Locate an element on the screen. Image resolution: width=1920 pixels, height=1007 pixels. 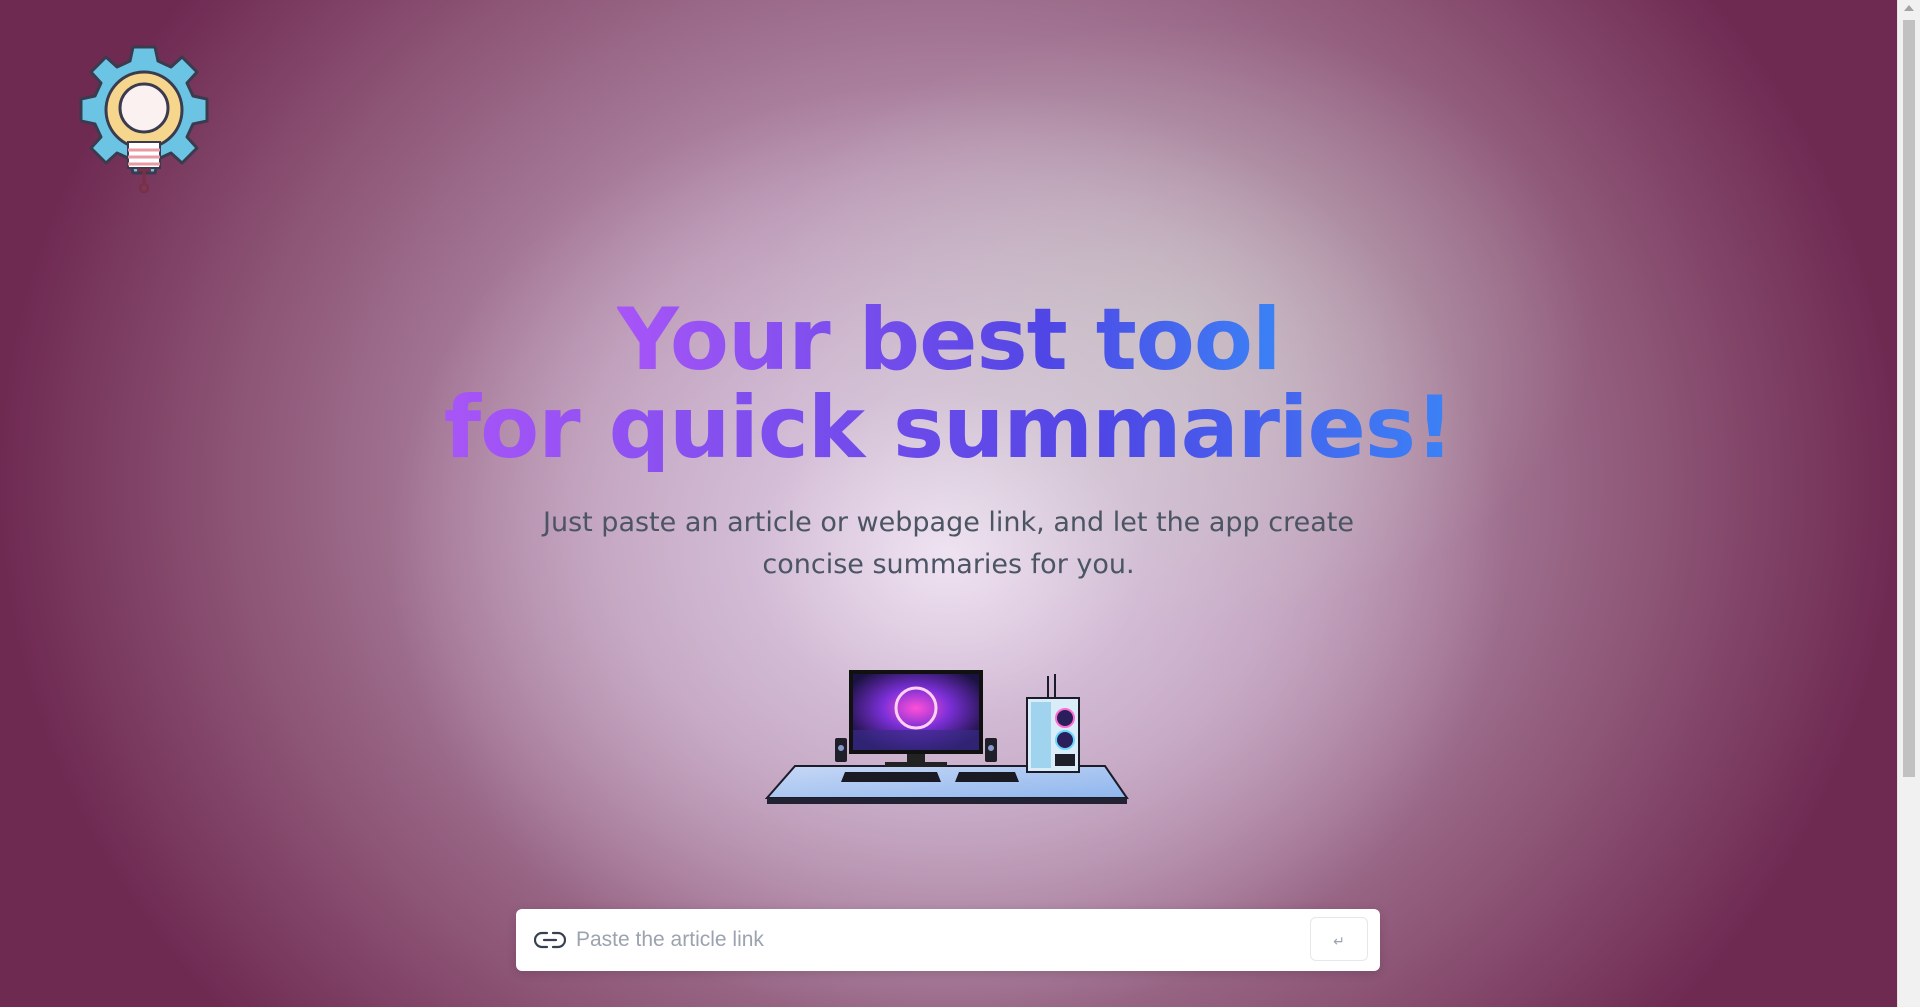
link-icon is located at coordinates (550, 940).